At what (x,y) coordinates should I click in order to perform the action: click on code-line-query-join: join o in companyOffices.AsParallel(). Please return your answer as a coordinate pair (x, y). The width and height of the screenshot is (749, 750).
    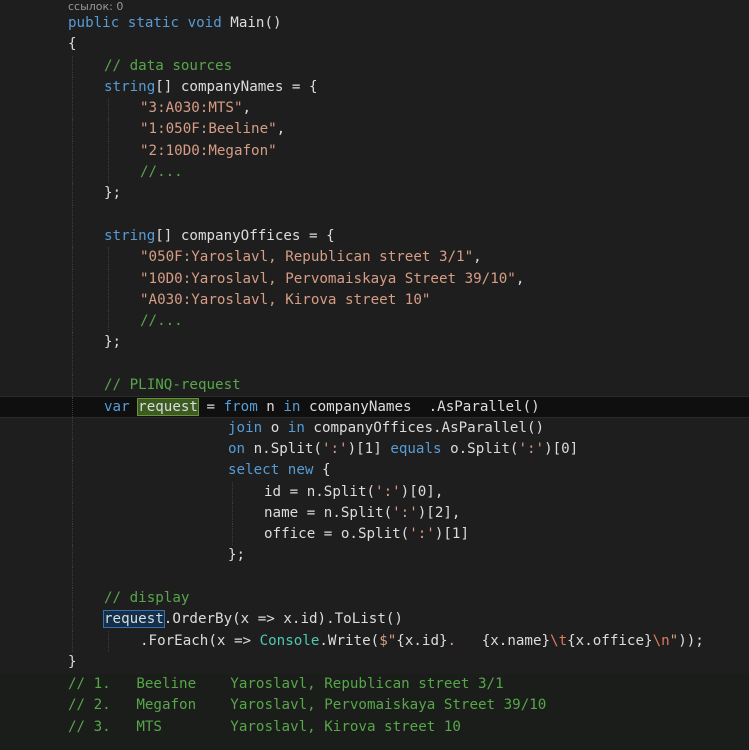
    Looking at the image, I should click on (374, 428).